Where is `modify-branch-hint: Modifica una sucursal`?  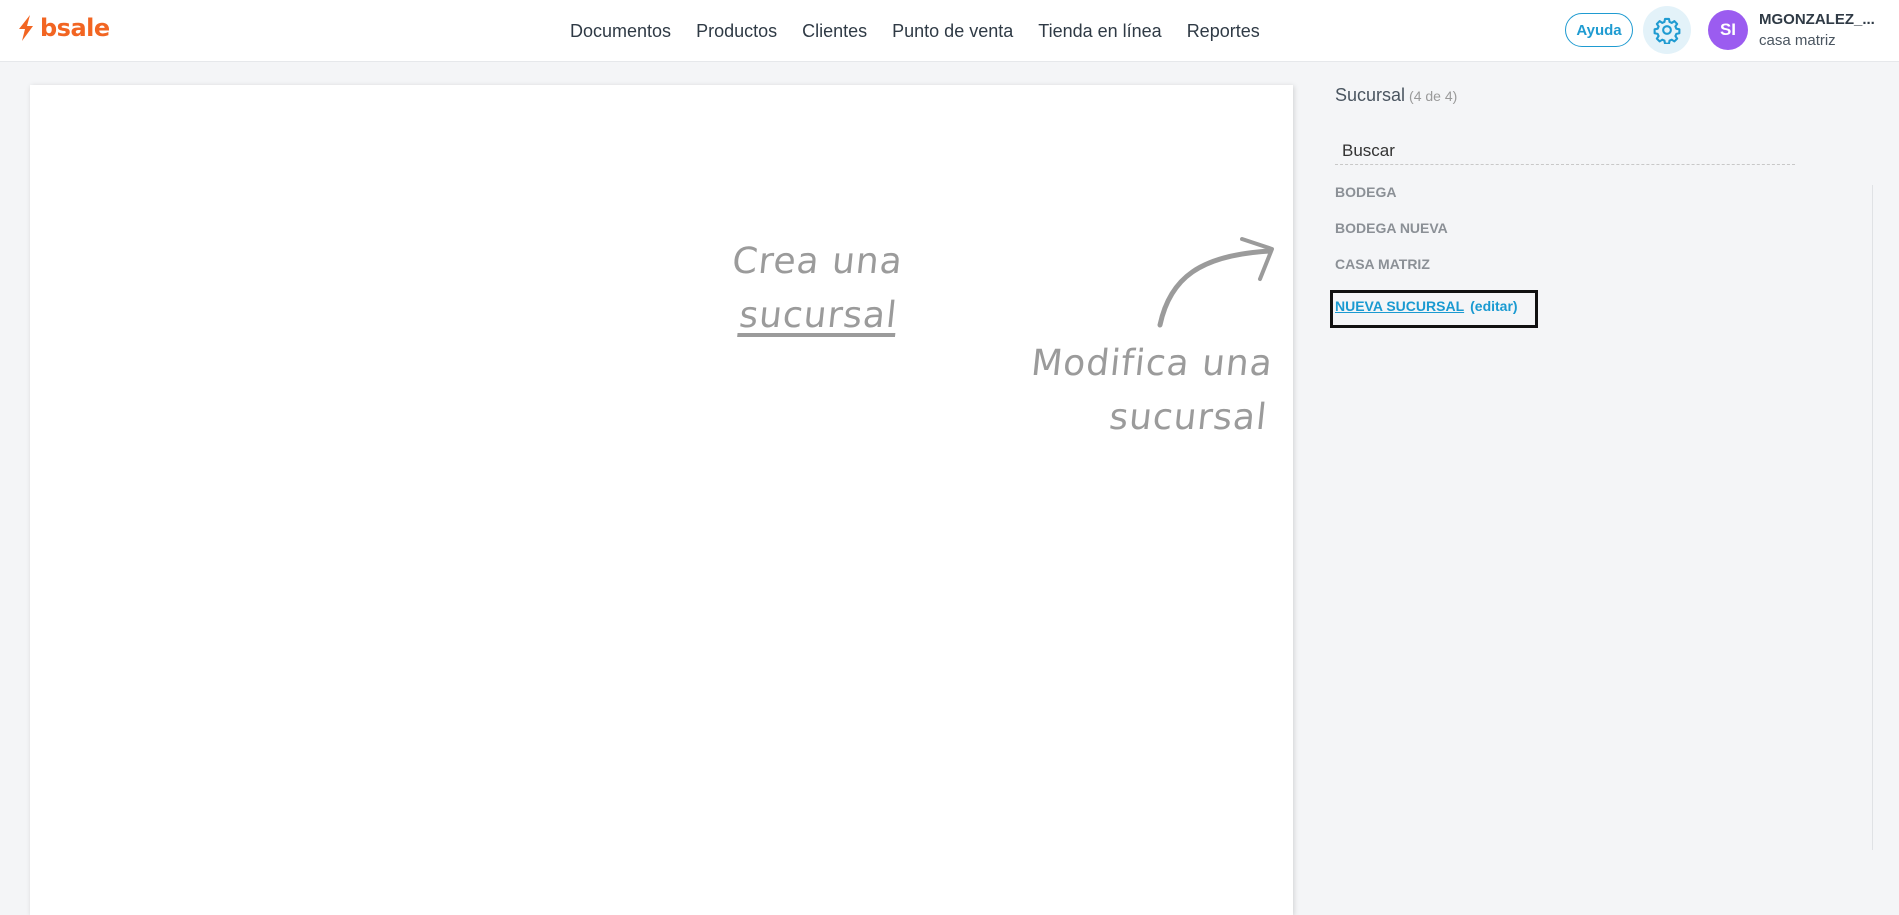
modify-branch-hint: Modifica una sucursal is located at coordinates (1129, 391).